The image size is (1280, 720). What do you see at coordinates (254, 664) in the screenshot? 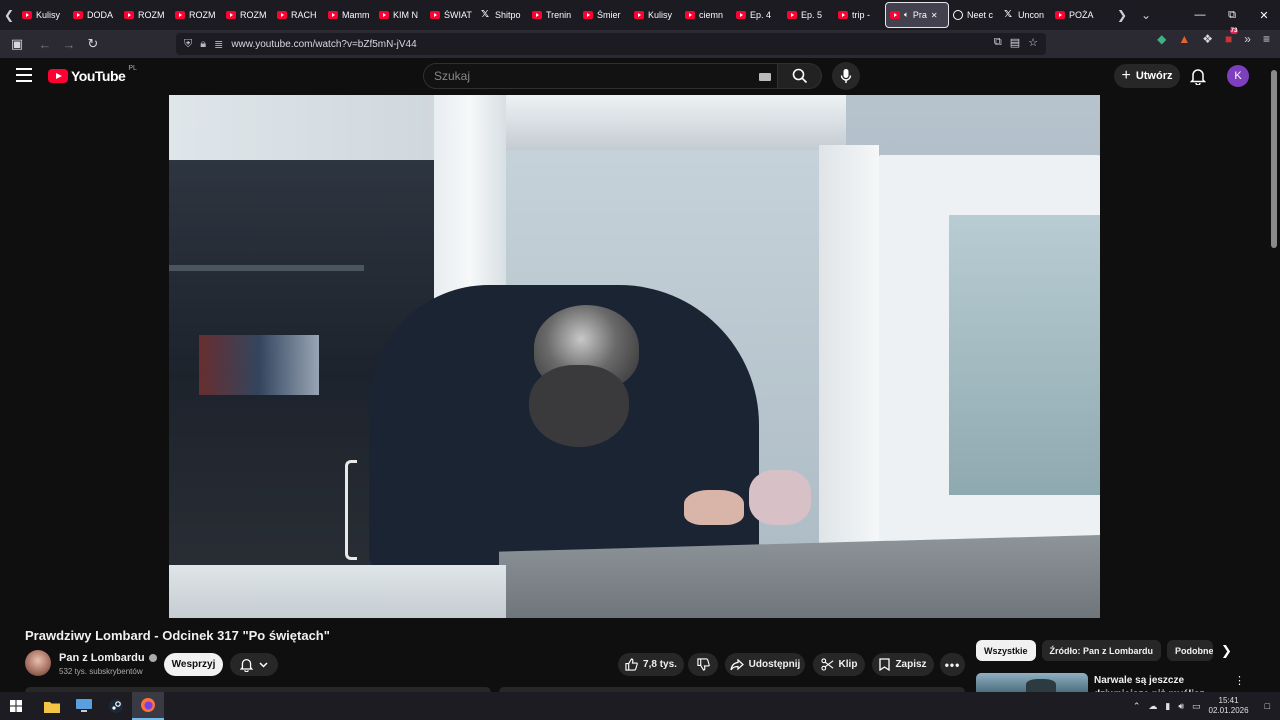
I see `subscription-notifications-button` at bounding box center [254, 664].